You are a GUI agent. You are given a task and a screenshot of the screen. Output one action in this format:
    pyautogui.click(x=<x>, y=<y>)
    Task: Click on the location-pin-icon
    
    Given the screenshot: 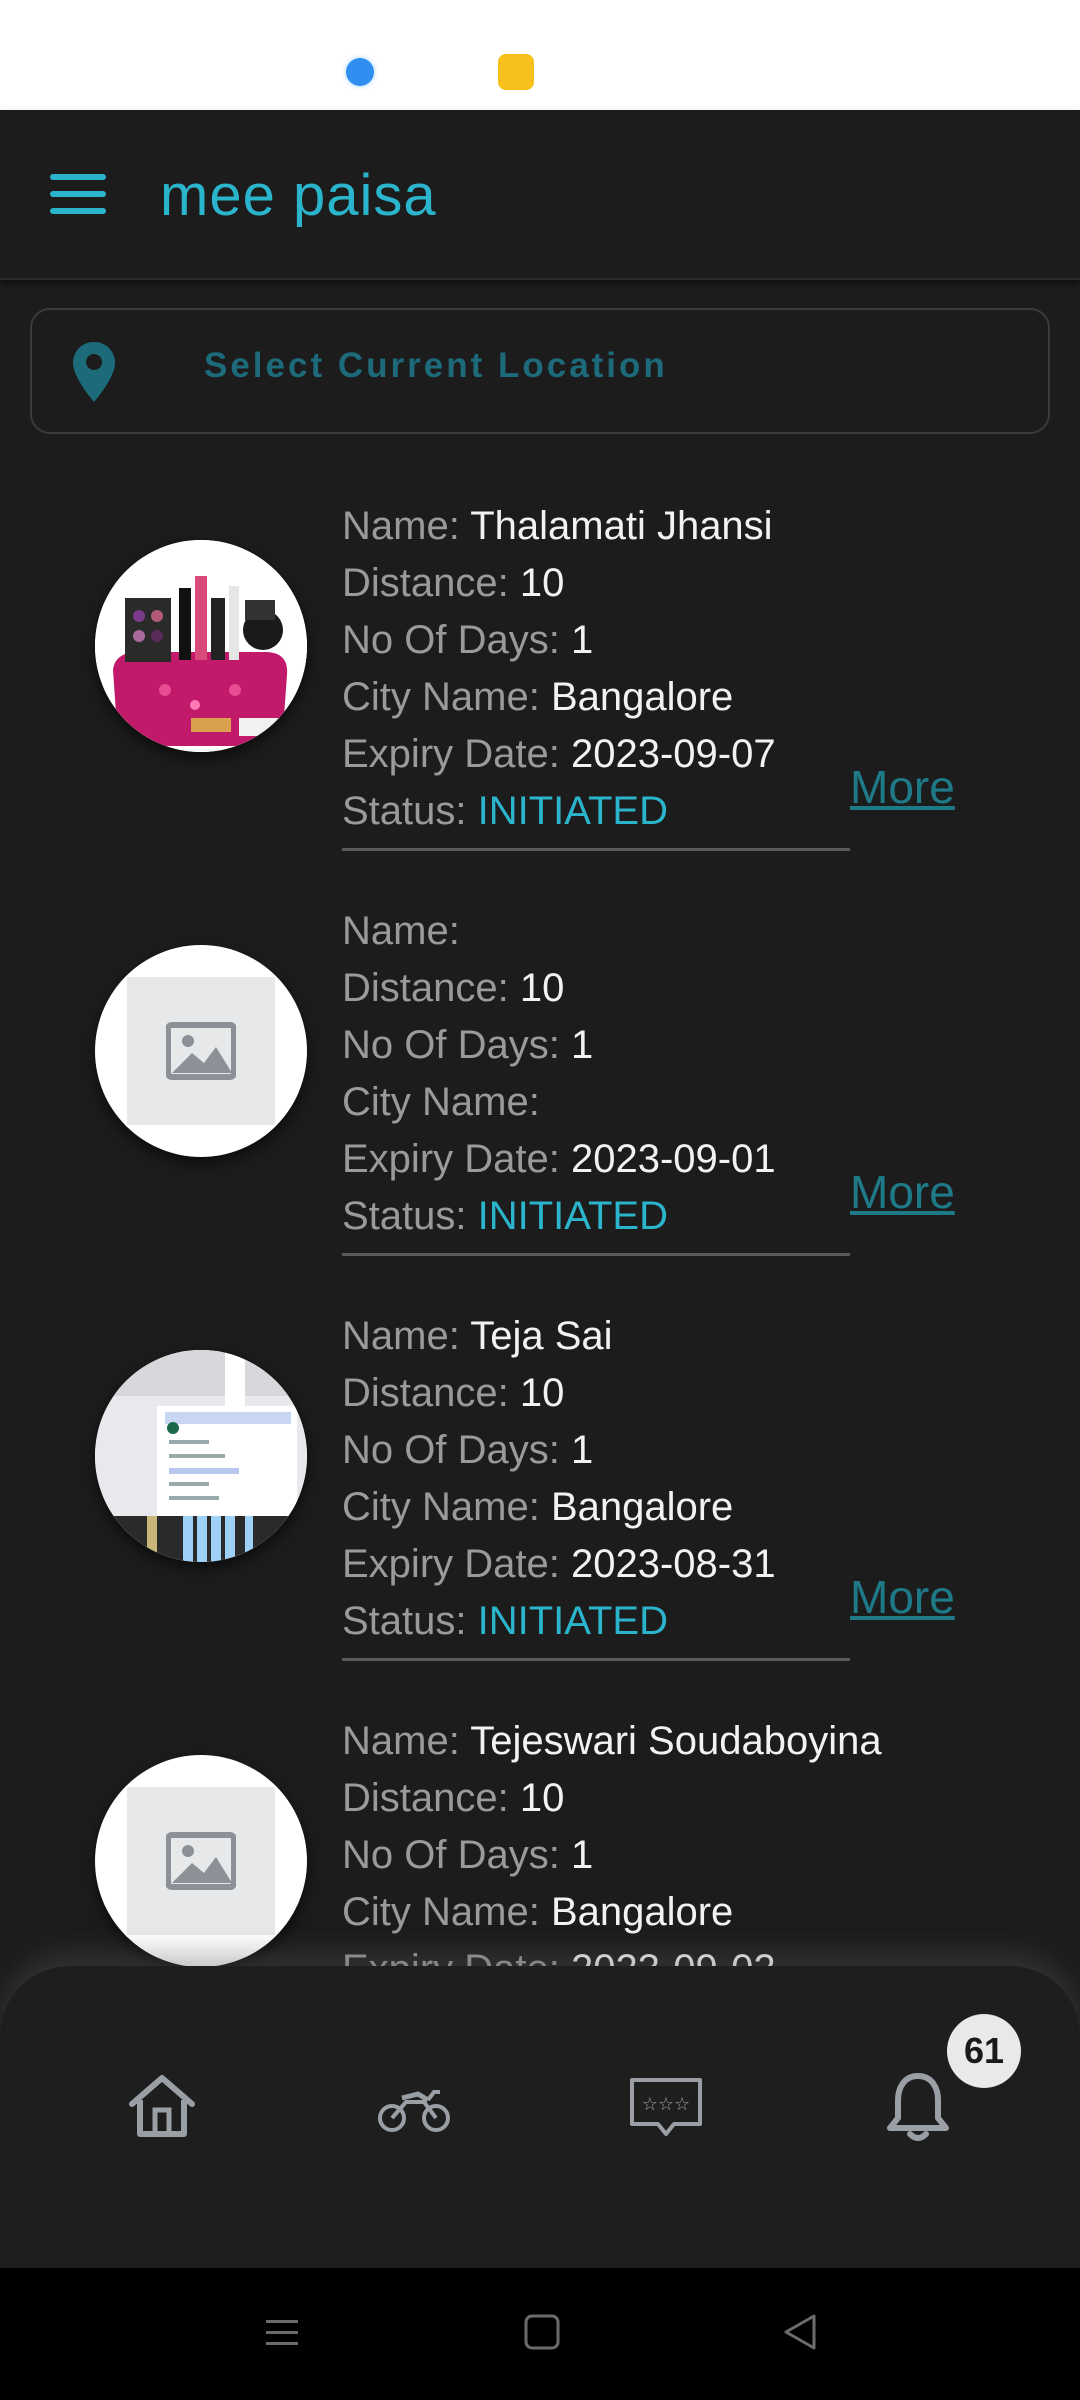 What is the action you would take?
    pyautogui.click(x=94, y=372)
    